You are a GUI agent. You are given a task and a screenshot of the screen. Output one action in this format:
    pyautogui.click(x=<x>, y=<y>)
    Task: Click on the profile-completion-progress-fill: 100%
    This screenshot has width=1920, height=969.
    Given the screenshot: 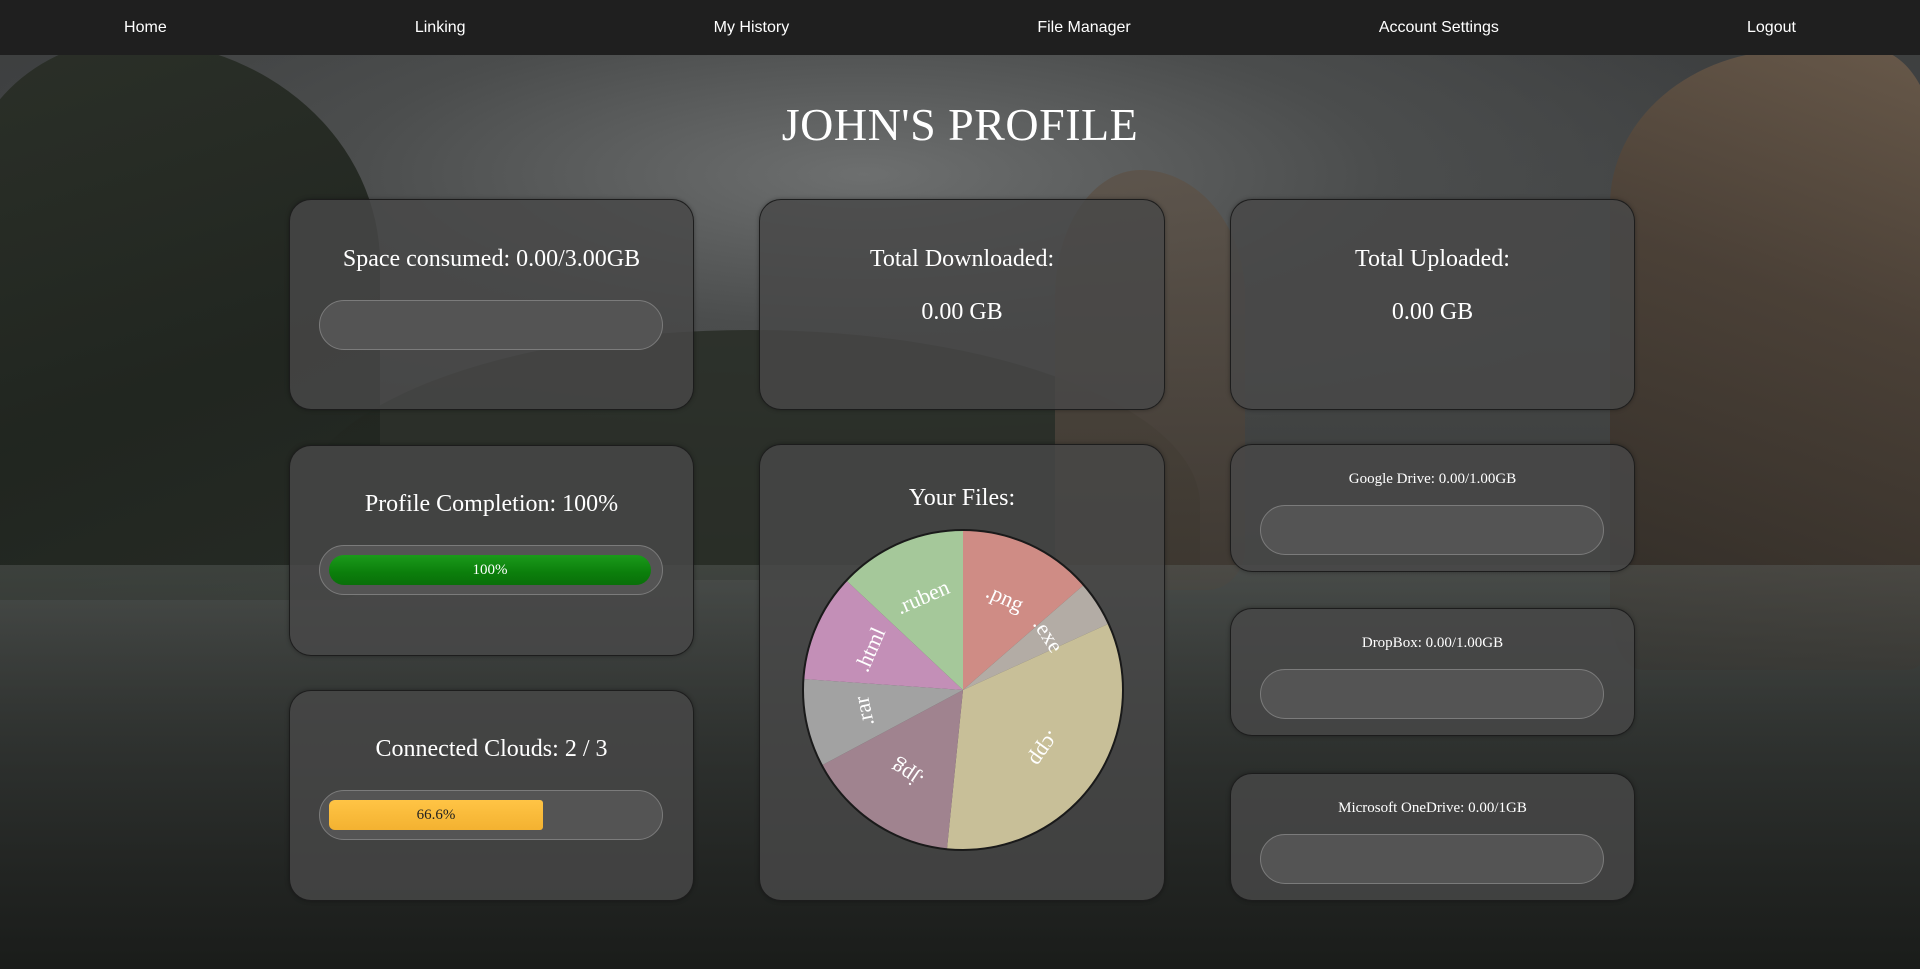 What is the action you would take?
    pyautogui.click(x=490, y=570)
    